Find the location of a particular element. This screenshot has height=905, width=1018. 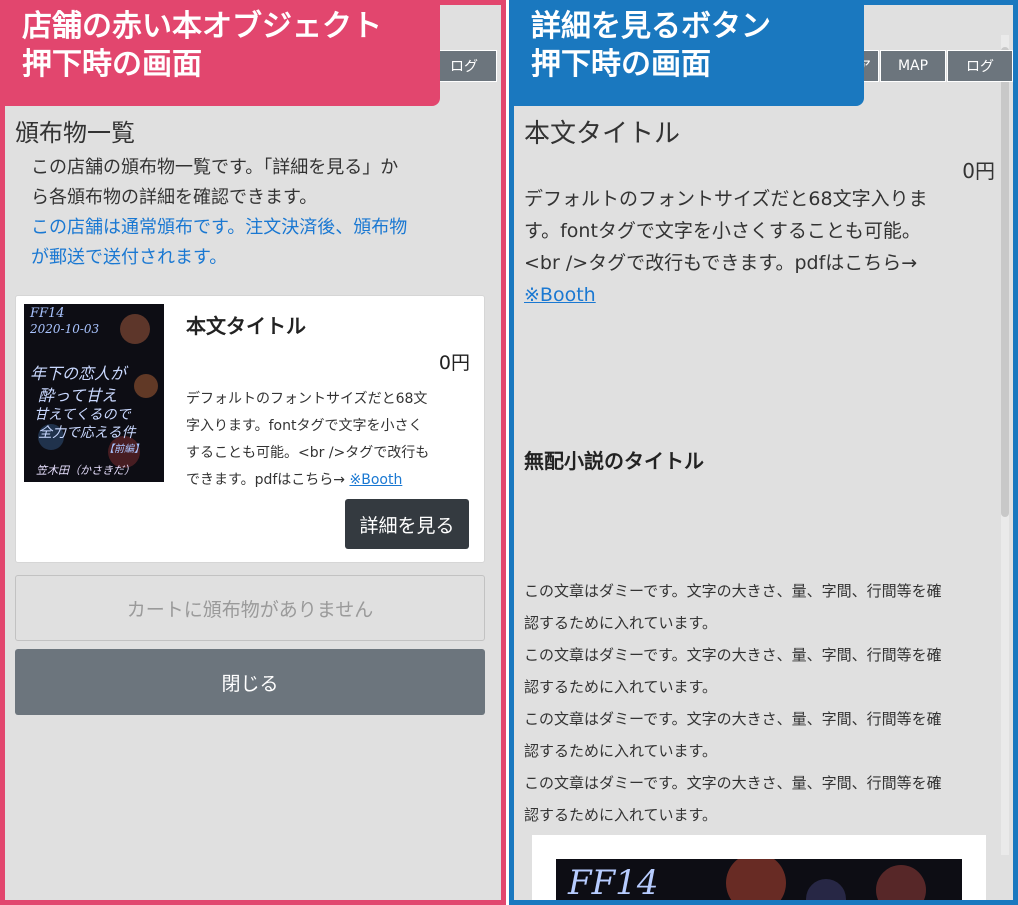

dummy-line-5: この文章はダミーです。文字の大きさ、量、字間、行間等を確 is located at coordinates (733, 719).